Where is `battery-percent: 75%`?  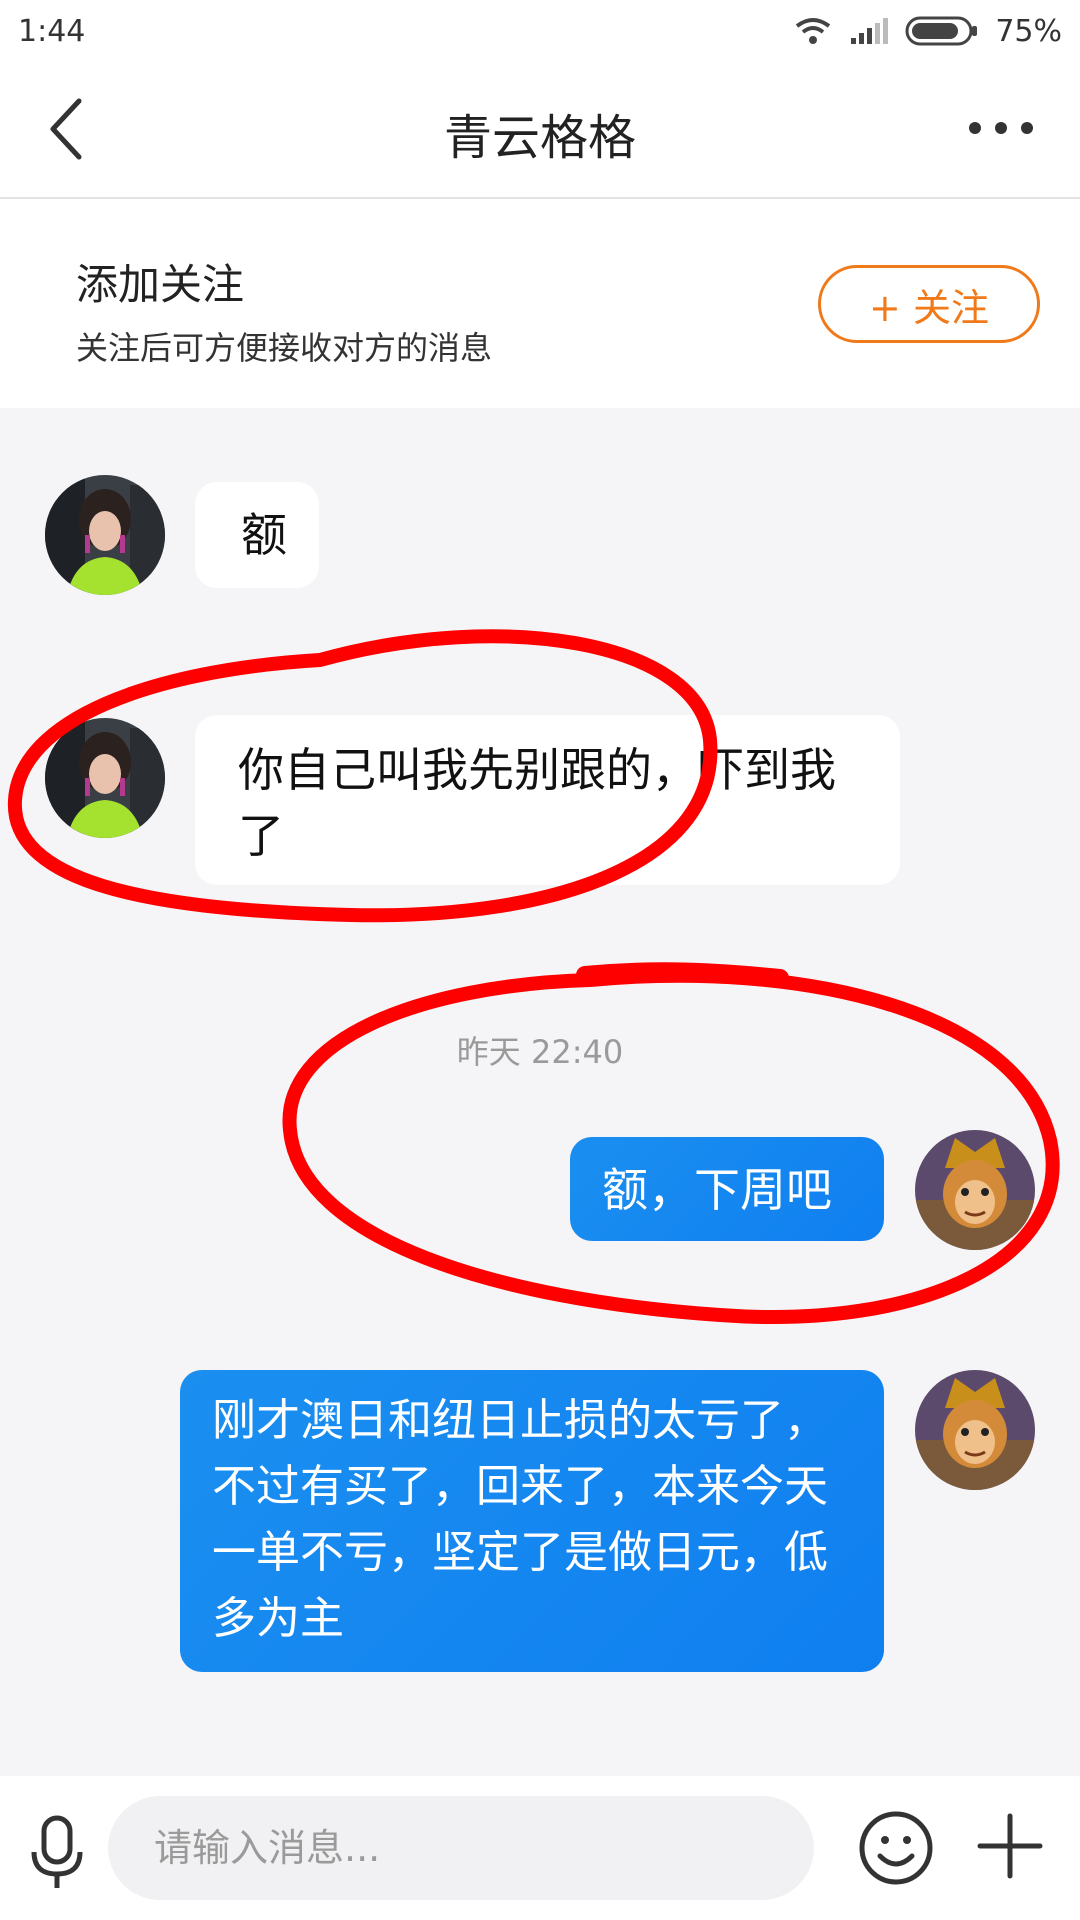
battery-percent: 75% is located at coordinates (1028, 31).